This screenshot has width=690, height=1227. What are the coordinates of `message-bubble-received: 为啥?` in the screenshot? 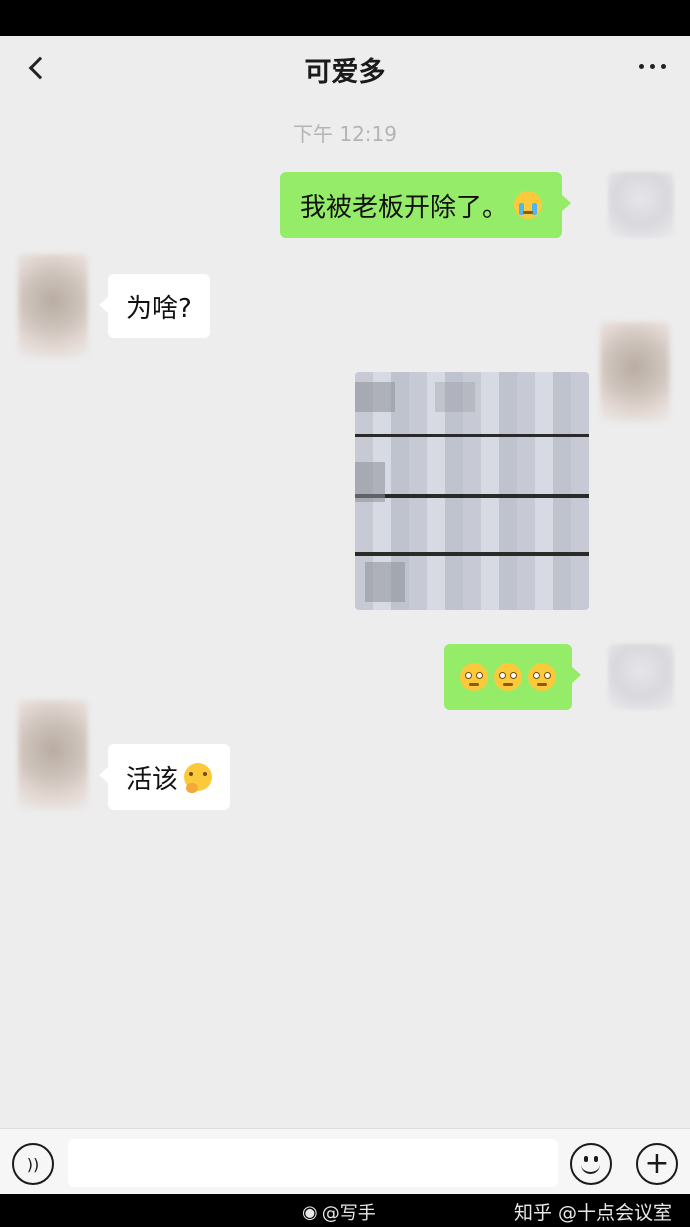 It's located at (154, 306).